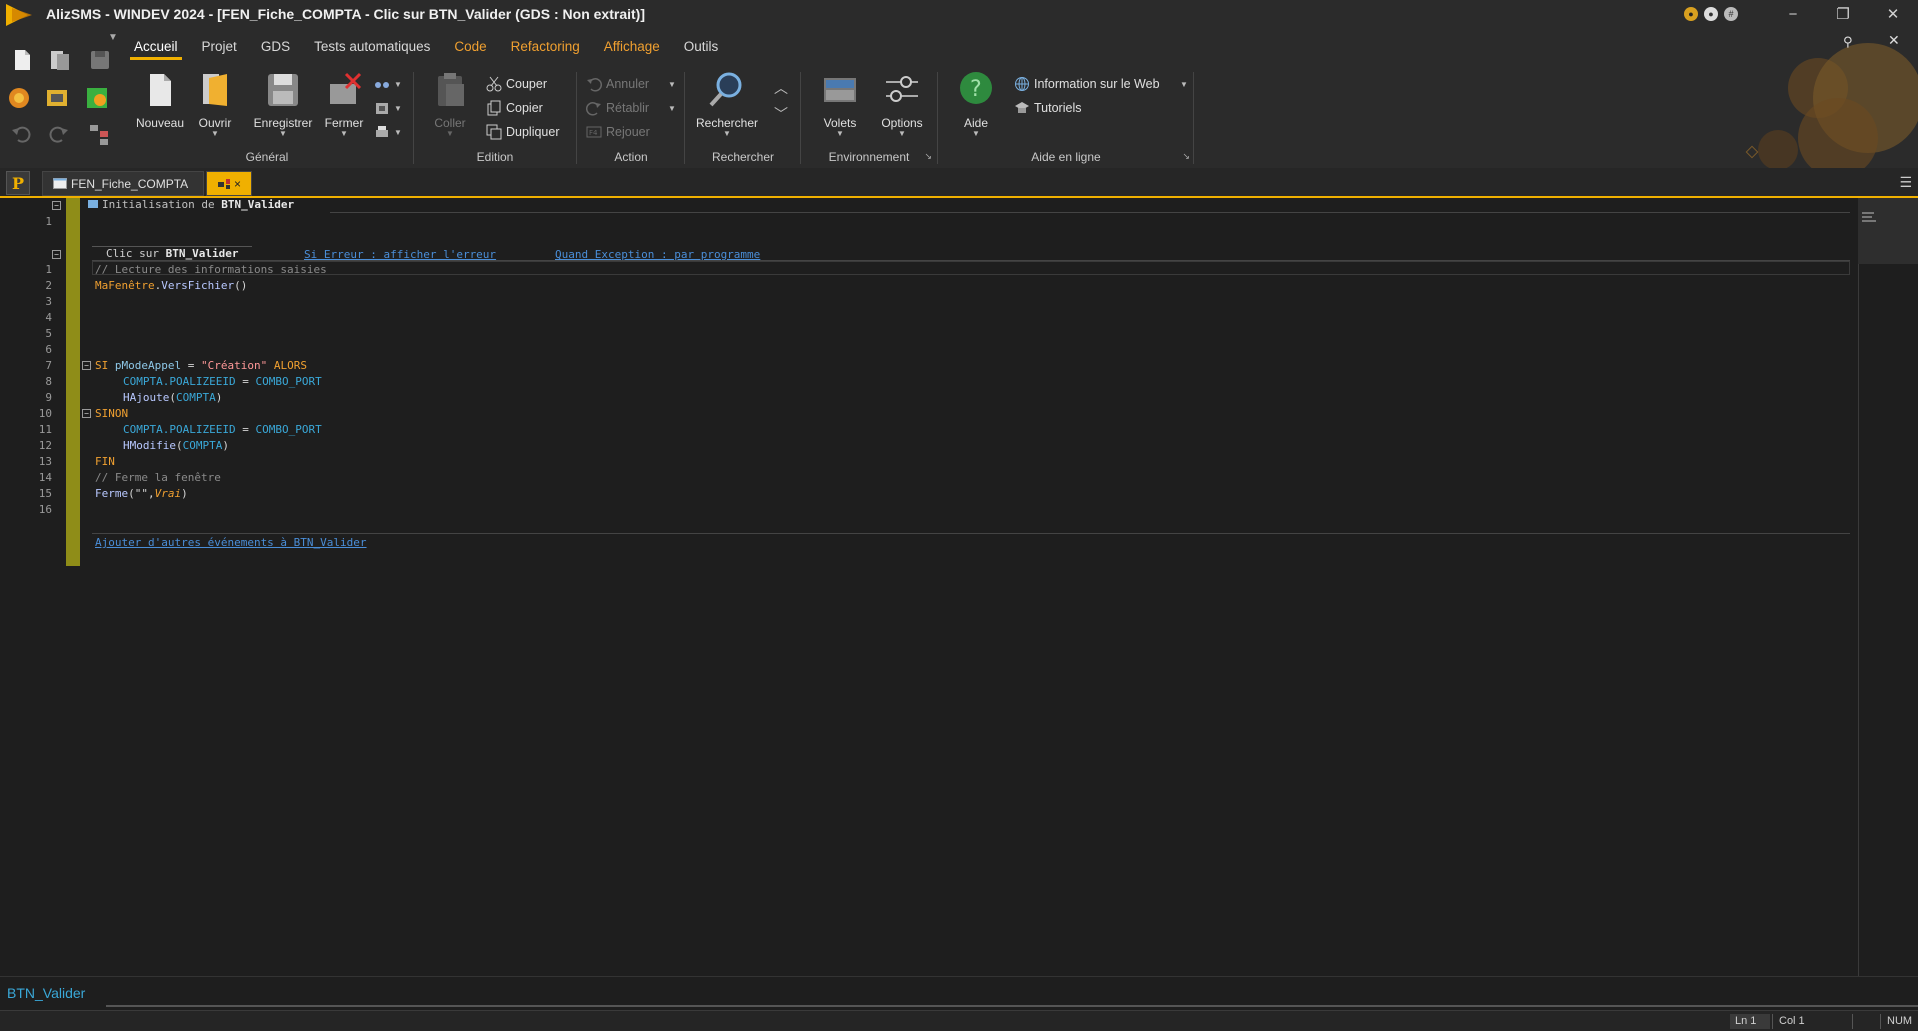  Describe the element at coordinates (222, 381) in the screenshot. I see `code-line-8: COMPTA.POALIZEEID = COMBO_PORT` at that location.